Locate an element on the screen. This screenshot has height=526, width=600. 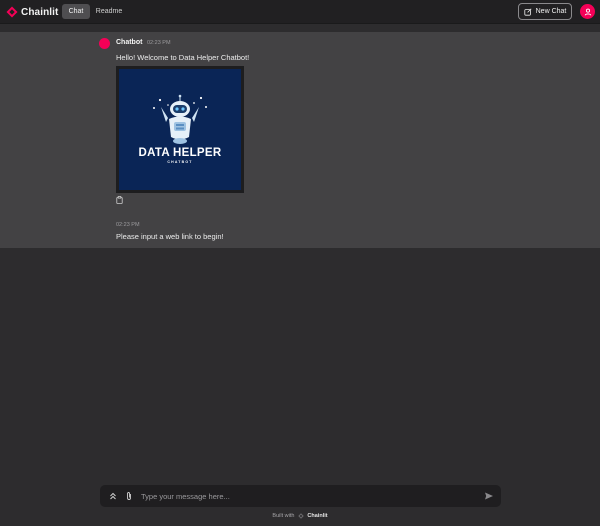
footer-built-with: Built with is located at coordinates (283, 516).